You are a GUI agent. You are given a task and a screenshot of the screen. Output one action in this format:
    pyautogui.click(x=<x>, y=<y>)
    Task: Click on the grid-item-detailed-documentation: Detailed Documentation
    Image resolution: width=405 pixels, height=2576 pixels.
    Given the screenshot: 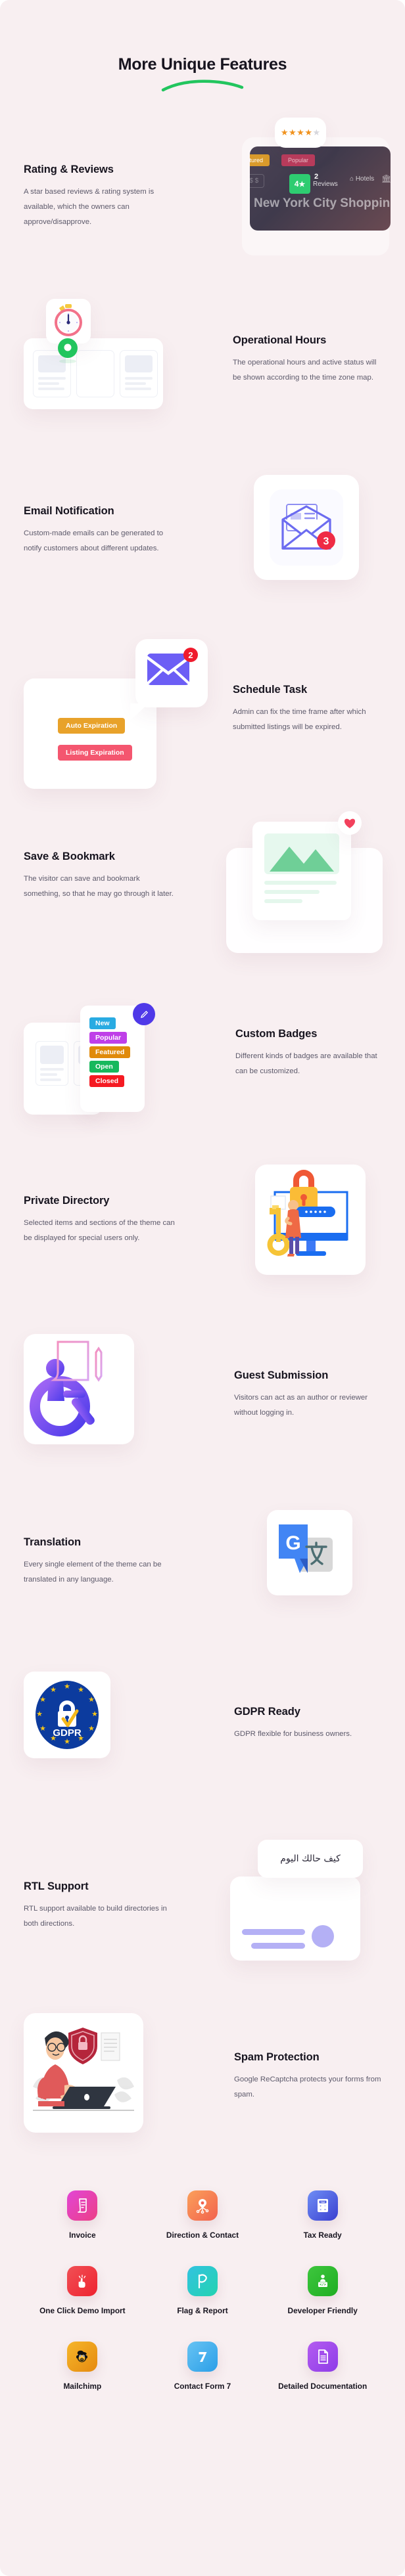 What is the action you would take?
    pyautogui.click(x=322, y=2367)
    